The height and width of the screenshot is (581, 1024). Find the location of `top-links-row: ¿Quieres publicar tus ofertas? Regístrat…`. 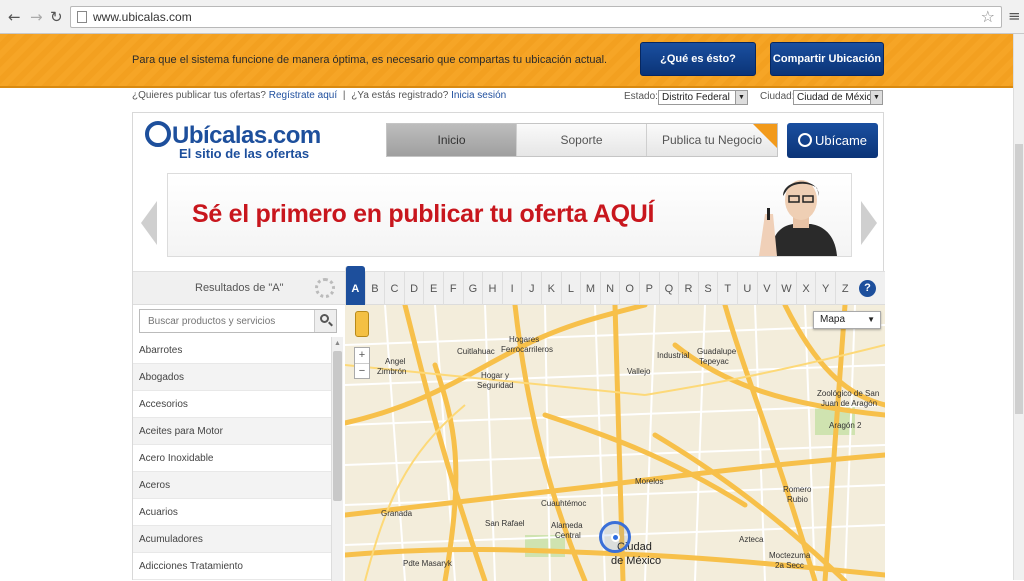

top-links-row: ¿Quieres publicar tus ofertas? Regístrat… is located at coordinates (512, 98).